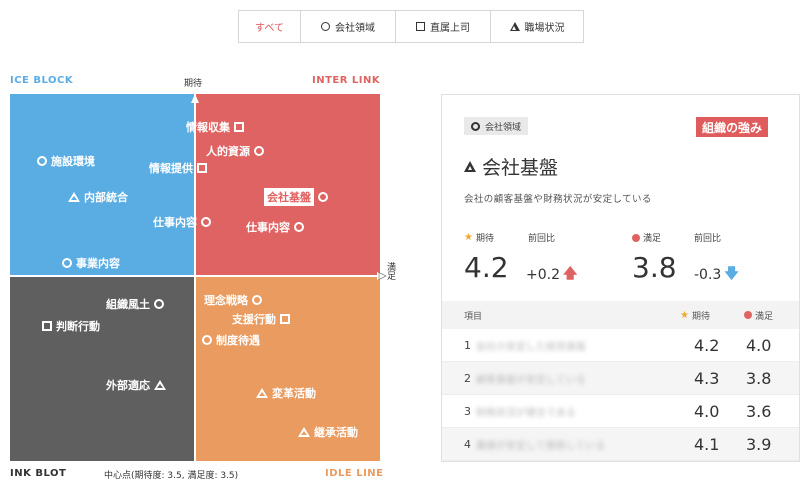 This screenshot has height=500, width=800. What do you see at coordinates (467, 345) in the screenshot?
I see `row-number: 1` at bounding box center [467, 345].